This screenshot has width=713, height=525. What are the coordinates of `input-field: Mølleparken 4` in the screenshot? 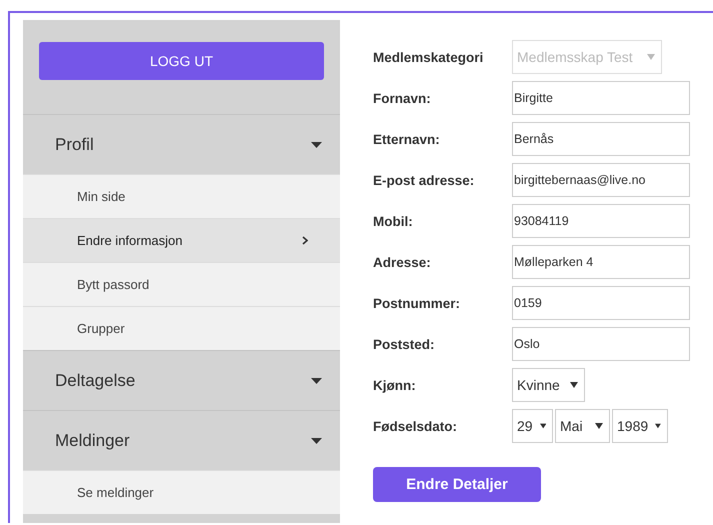 It's located at (601, 262).